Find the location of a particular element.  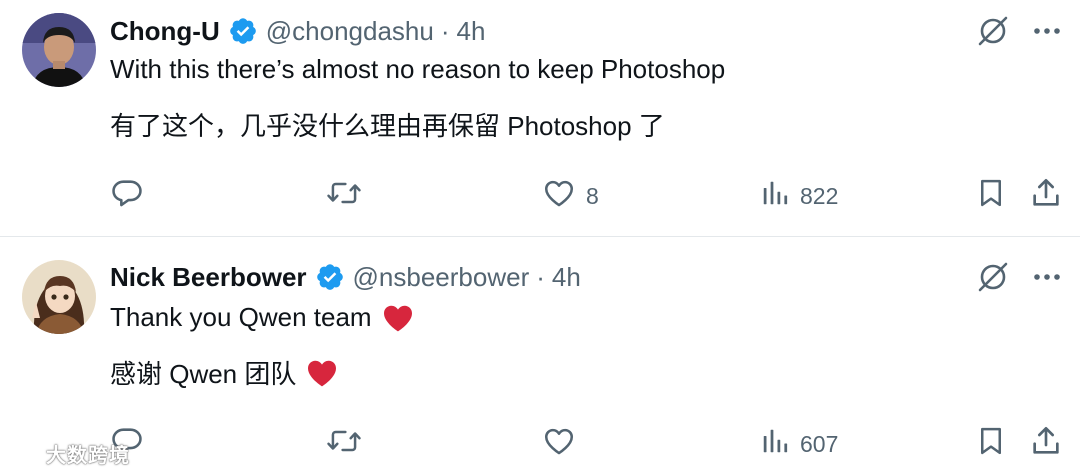

tweet-text-chinese-content: 感谢 Qwen 团队 is located at coordinates (203, 374).